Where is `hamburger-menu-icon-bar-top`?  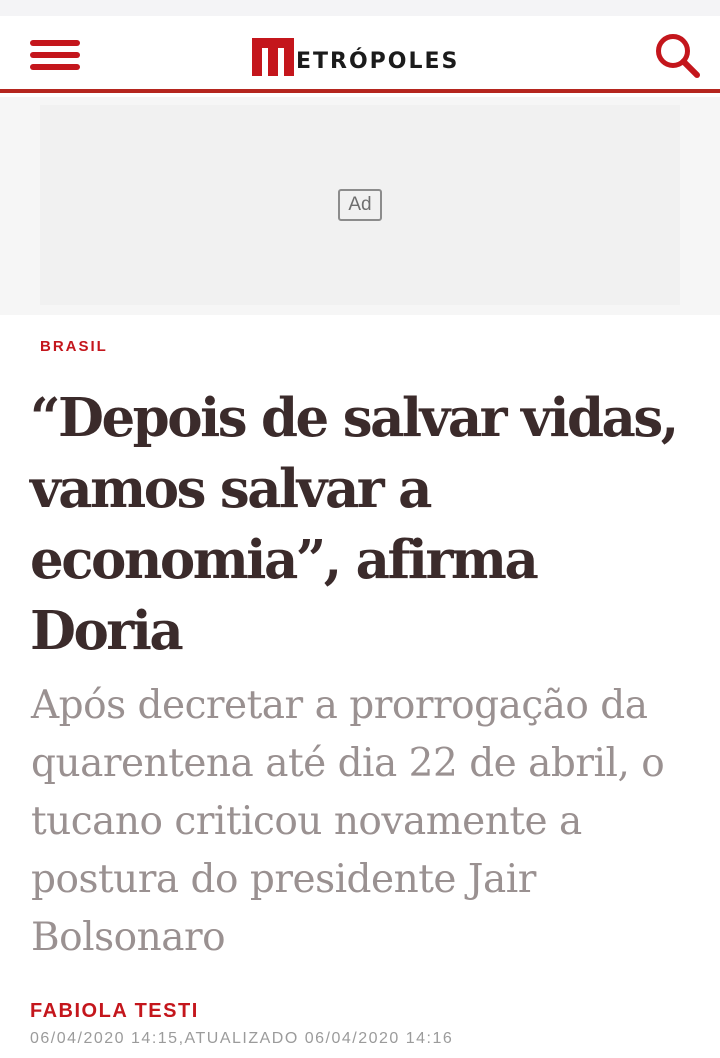 hamburger-menu-icon-bar-top is located at coordinates (55, 43).